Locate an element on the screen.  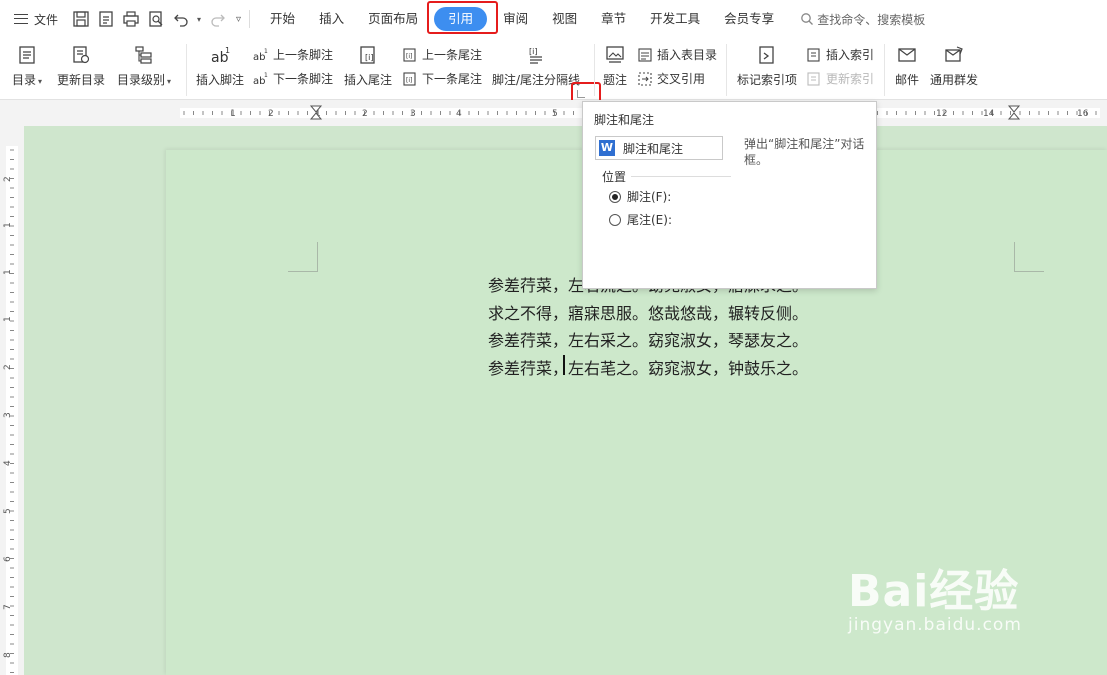
next-footnote-button: ab 1 下一条脚注 is located at coordinates (293, 78).